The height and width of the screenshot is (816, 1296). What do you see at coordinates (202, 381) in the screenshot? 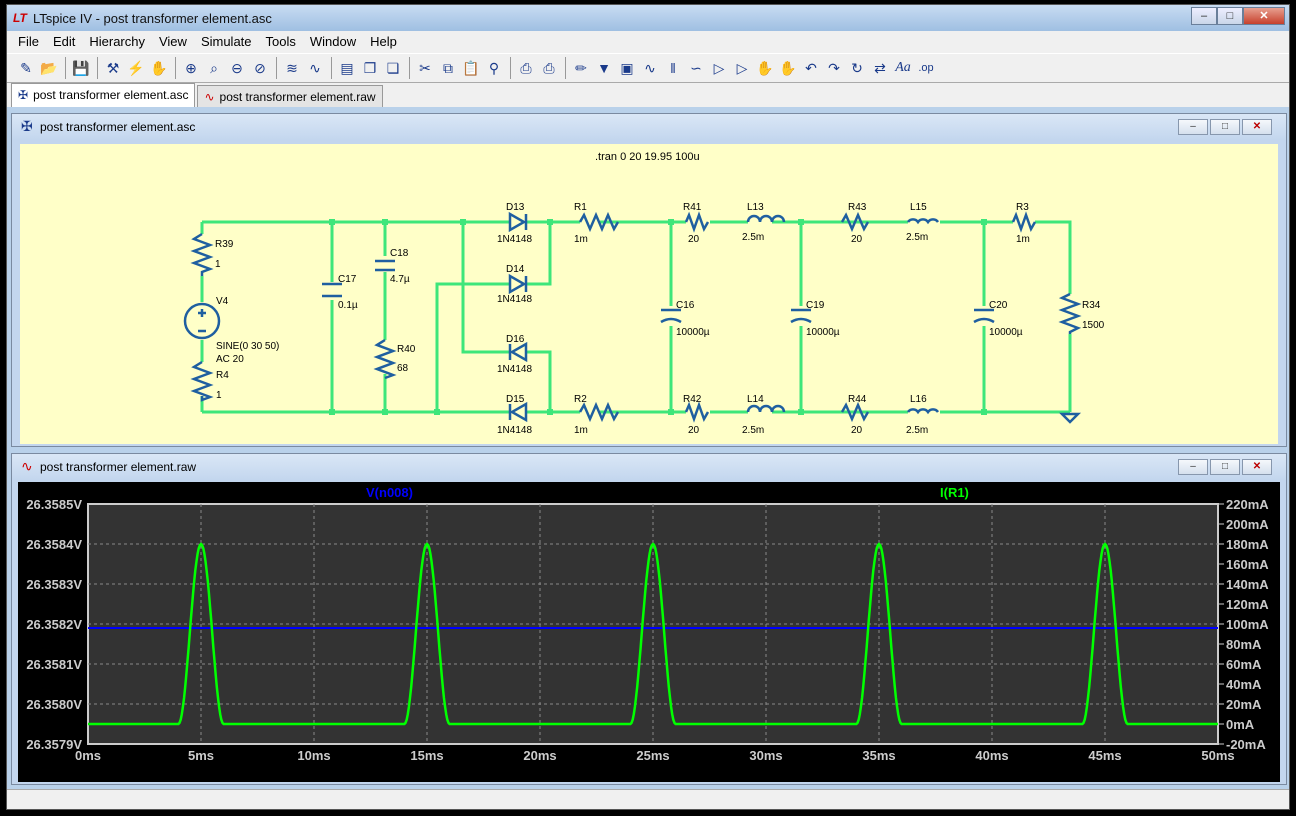
I see `resistor-r4` at bounding box center [202, 381].